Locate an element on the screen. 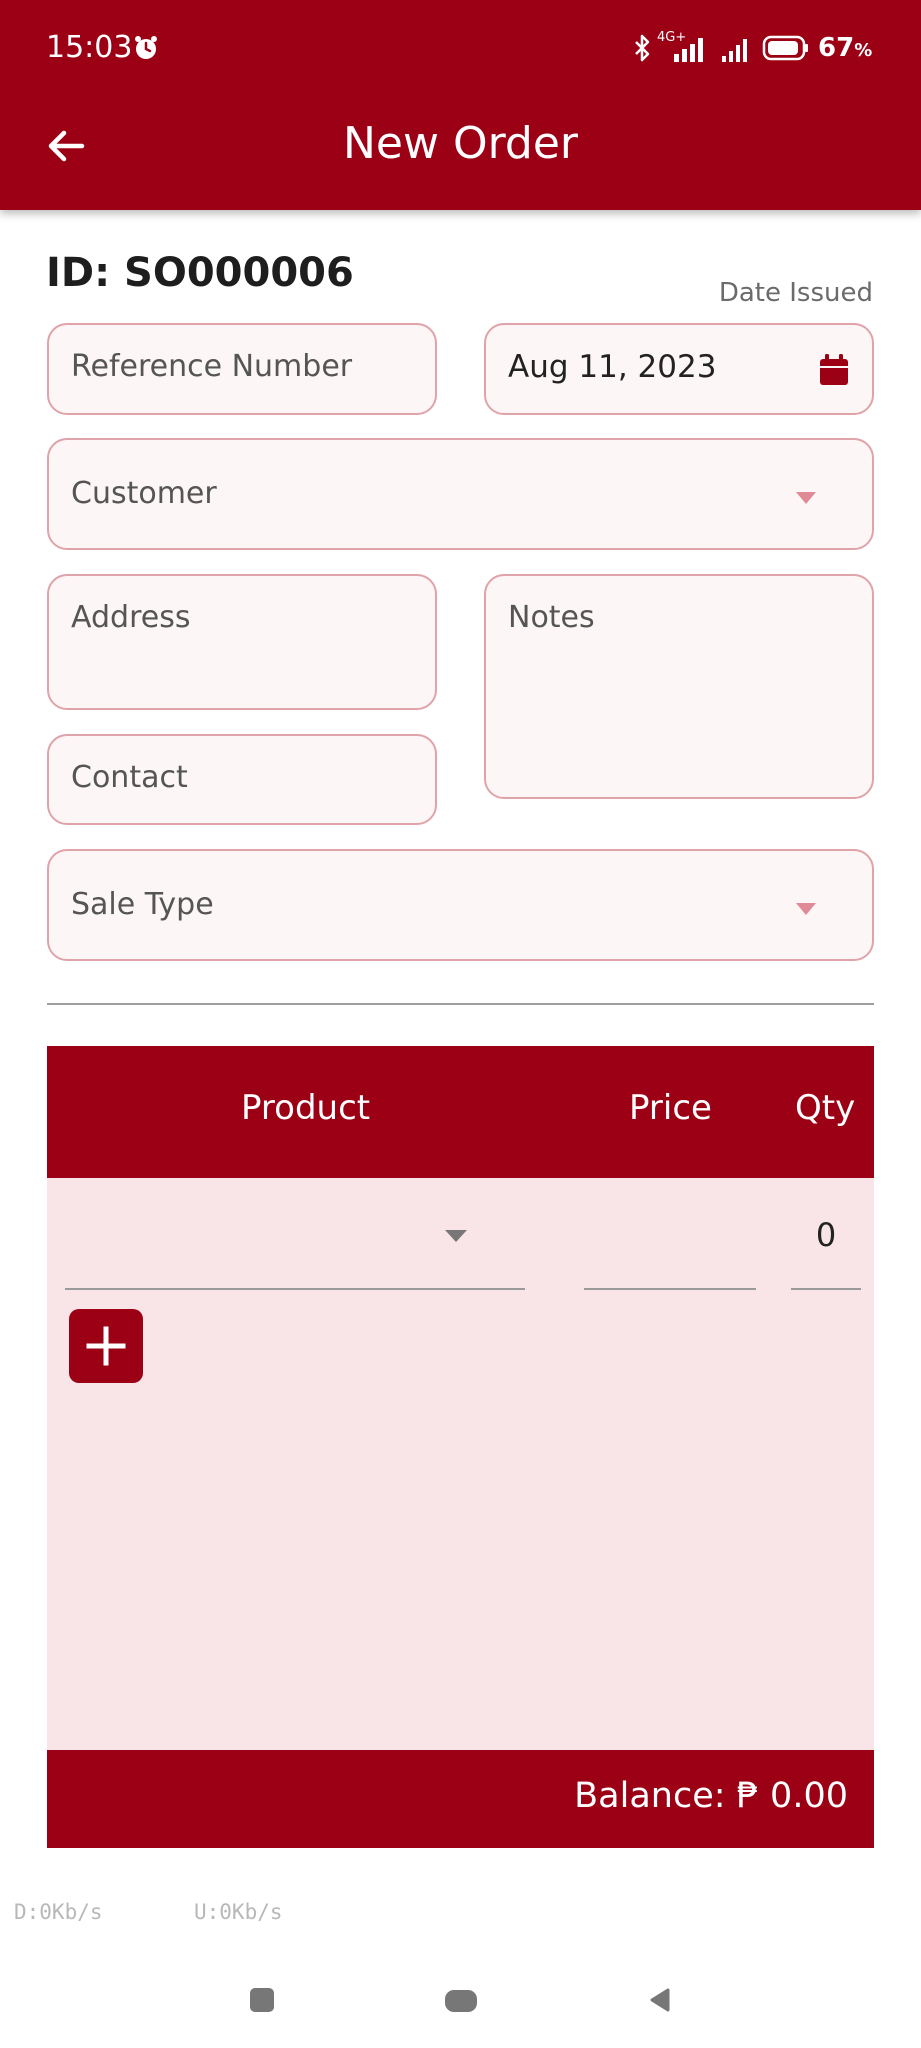 The width and height of the screenshot is (921, 2048). product-table-header: Product Price Qty is located at coordinates (460, 1112).